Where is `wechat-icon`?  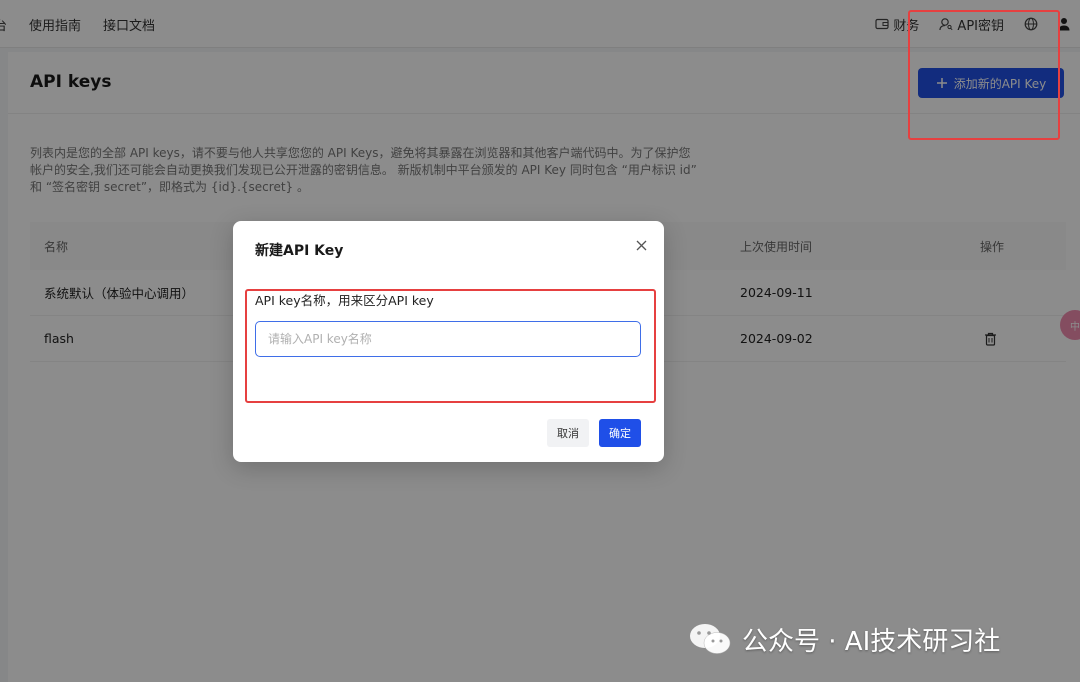
wechat-icon is located at coordinates (710, 639).